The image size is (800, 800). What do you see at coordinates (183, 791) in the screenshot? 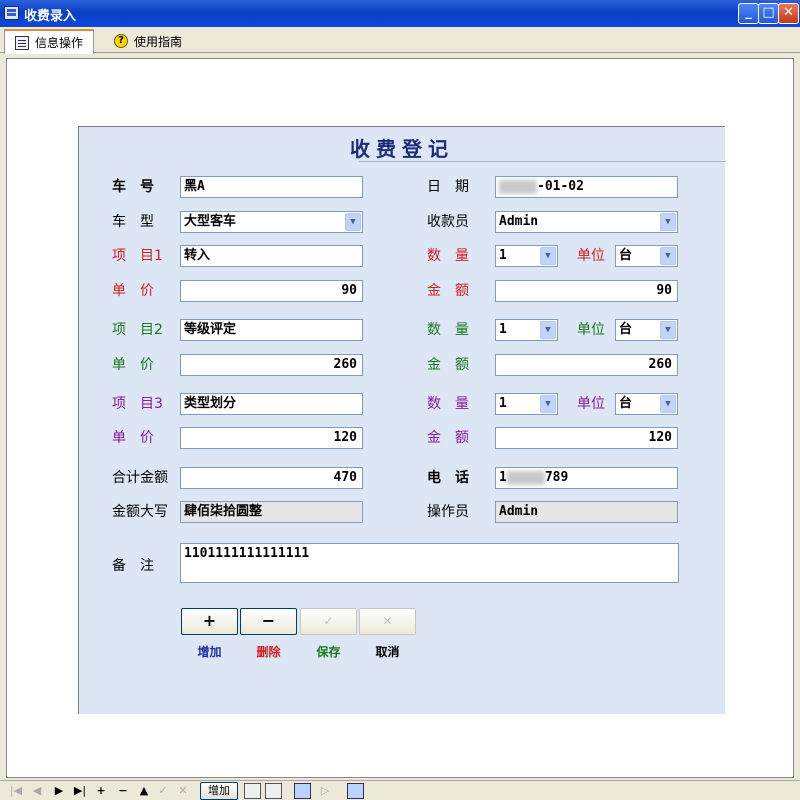
I see `cancel-edit-icon: ✕` at bounding box center [183, 791].